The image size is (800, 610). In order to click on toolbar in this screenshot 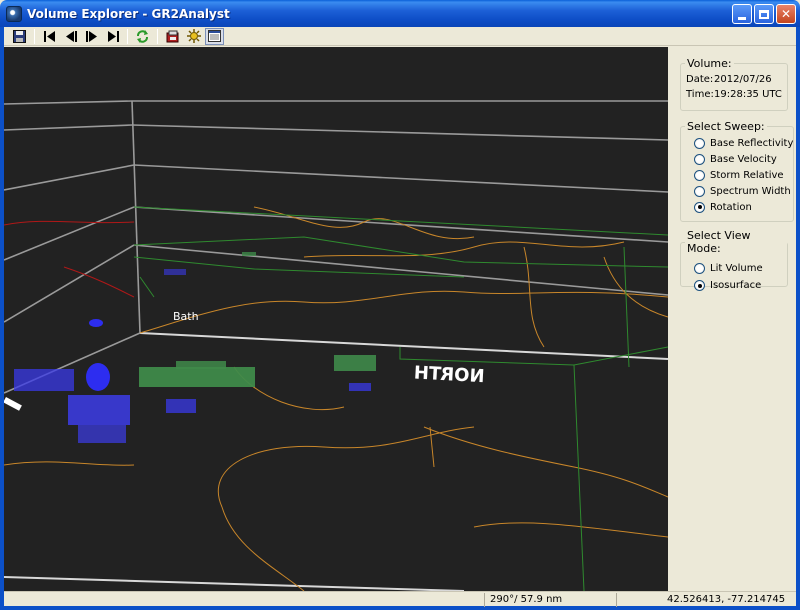, I will do `click(400, 36)`.